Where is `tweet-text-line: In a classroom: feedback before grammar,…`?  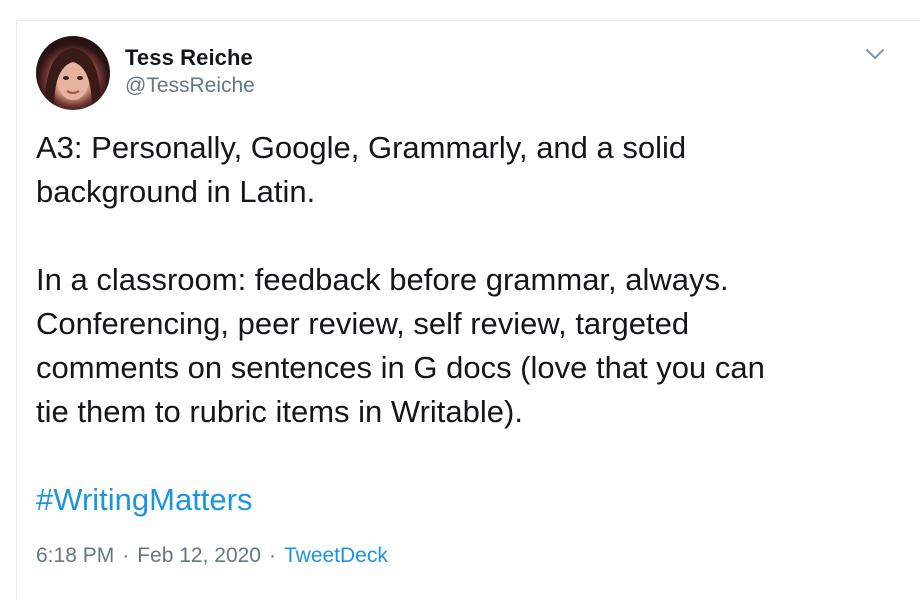 tweet-text-line: In a classroom: feedback before grammar,… is located at coordinates (382, 279).